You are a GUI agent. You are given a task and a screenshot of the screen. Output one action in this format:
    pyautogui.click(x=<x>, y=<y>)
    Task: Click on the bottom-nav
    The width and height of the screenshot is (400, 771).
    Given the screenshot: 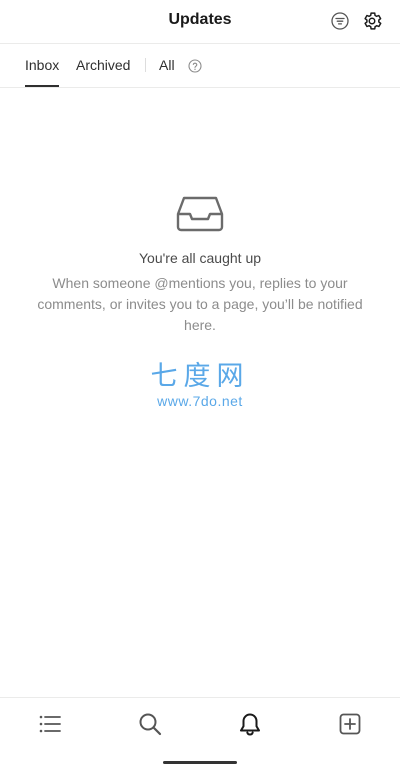 What is the action you would take?
    pyautogui.click(x=200, y=734)
    